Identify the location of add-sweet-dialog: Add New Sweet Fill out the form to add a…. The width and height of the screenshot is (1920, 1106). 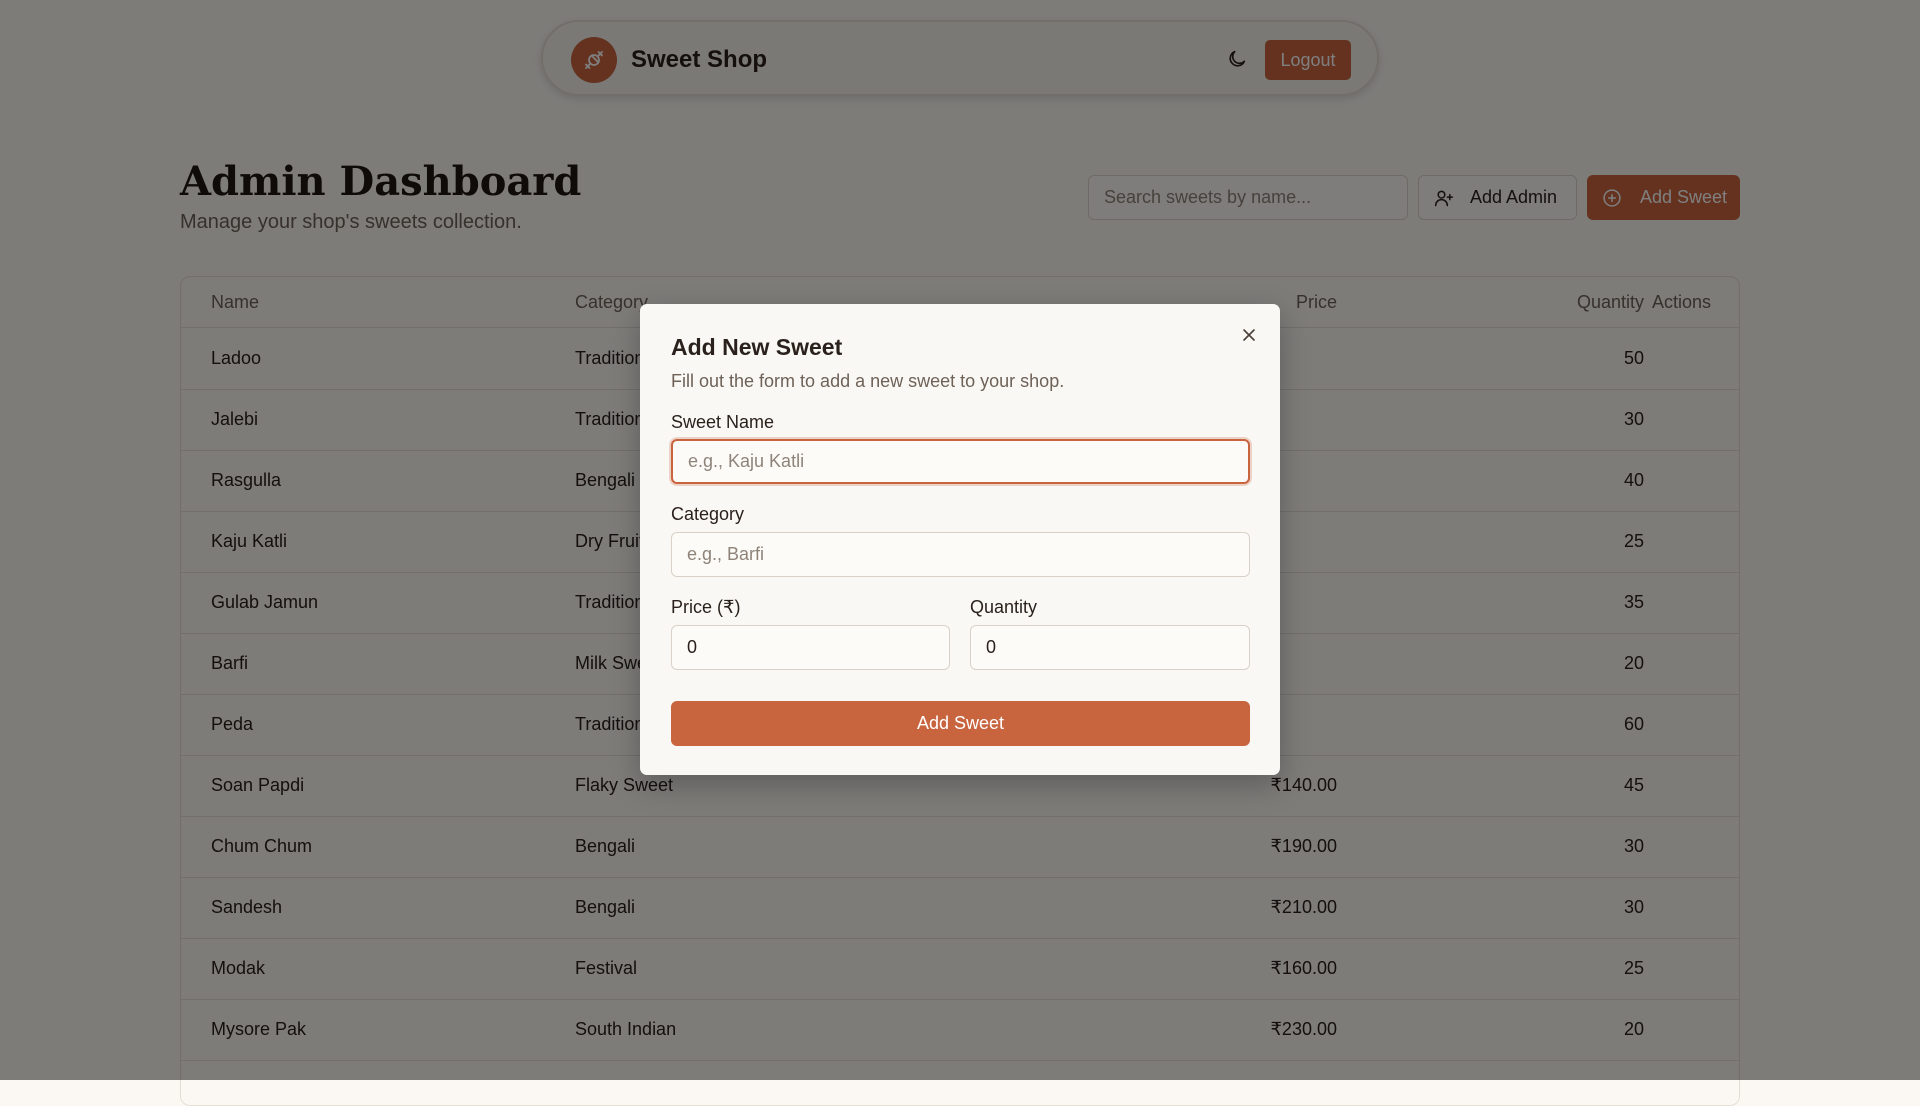
(960, 539).